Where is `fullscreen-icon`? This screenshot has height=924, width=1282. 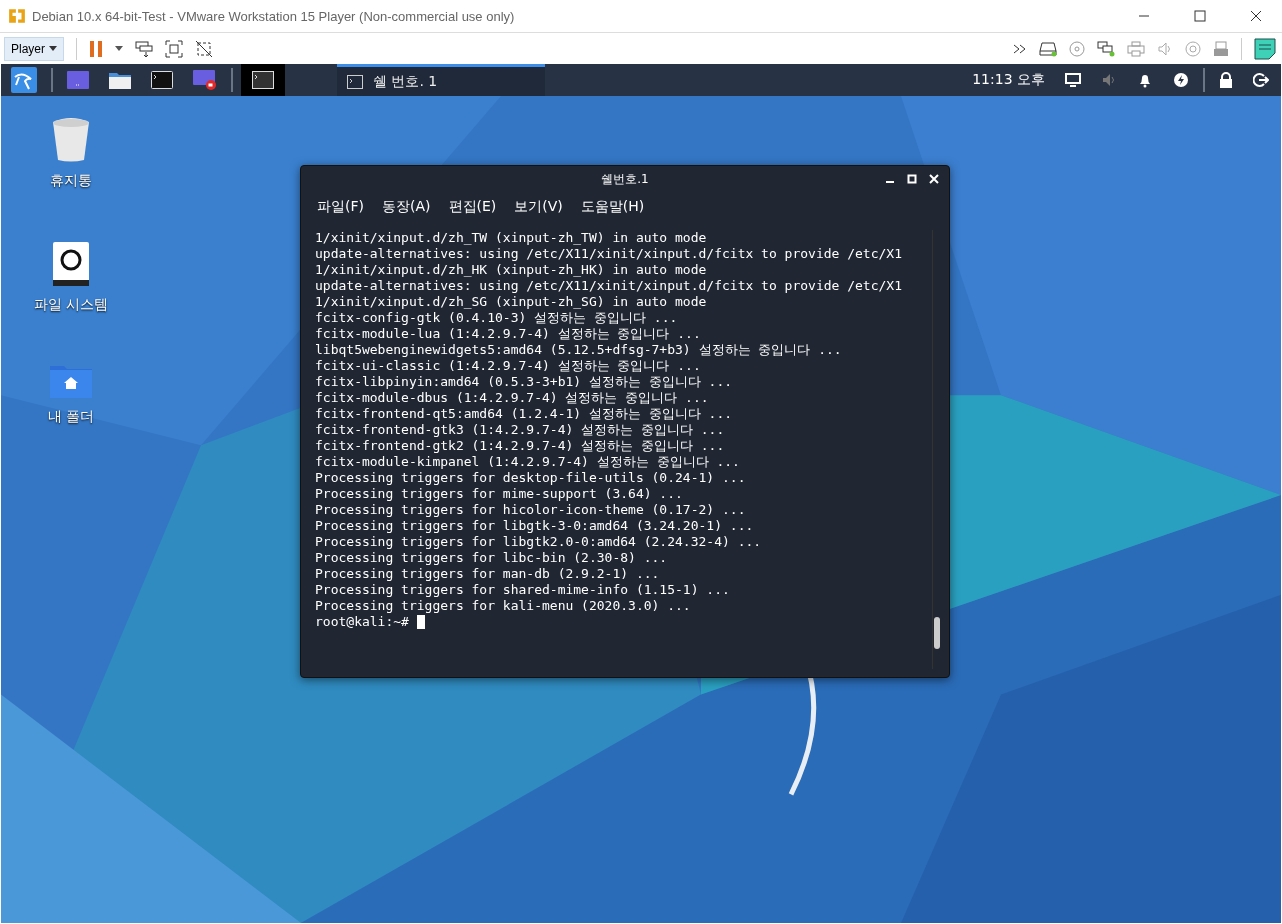
fullscreen-icon is located at coordinates (174, 48).